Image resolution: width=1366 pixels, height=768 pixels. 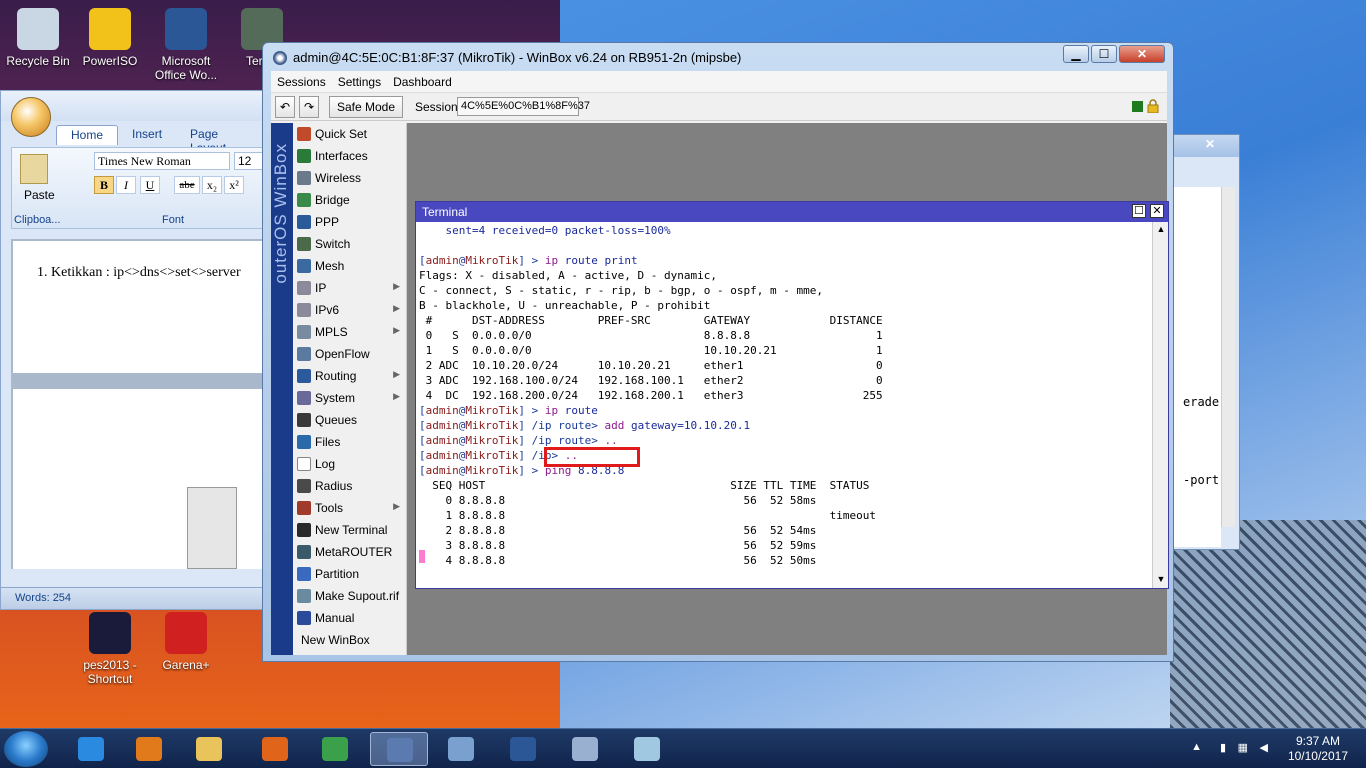 I want to click on taskbar-paint-button, so click(x=585, y=749).